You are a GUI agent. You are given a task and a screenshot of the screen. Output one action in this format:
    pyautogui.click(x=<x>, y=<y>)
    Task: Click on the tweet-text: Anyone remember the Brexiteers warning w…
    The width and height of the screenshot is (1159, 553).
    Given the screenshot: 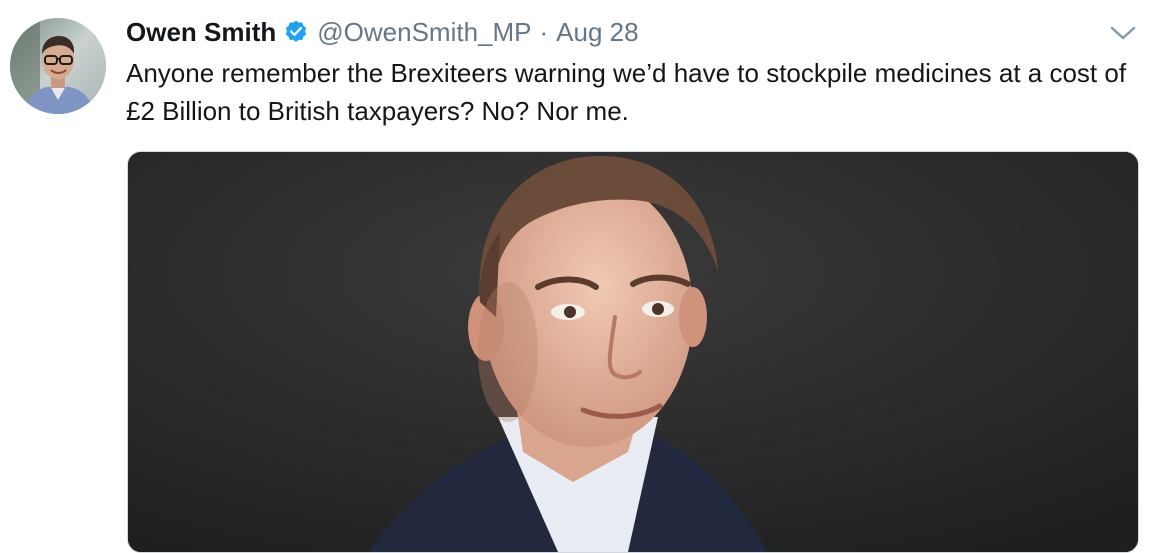 What is the action you would take?
    pyautogui.click(x=626, y=92)
    